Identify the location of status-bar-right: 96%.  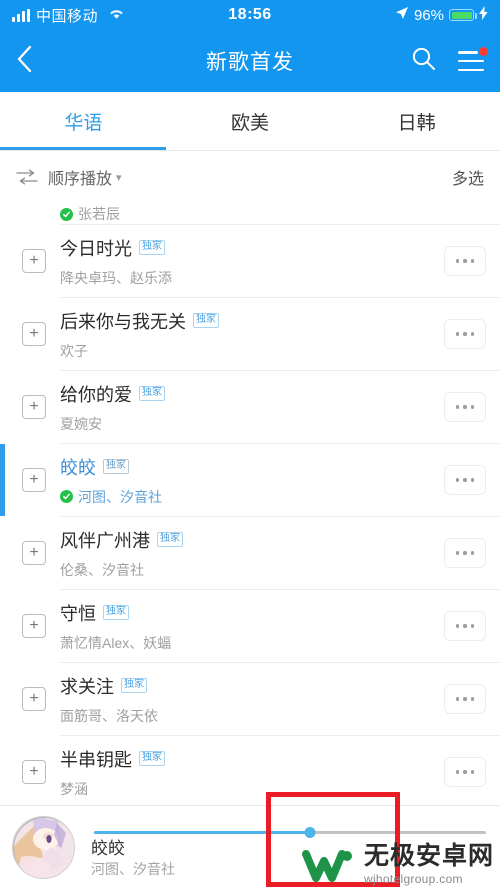
(441, 15).